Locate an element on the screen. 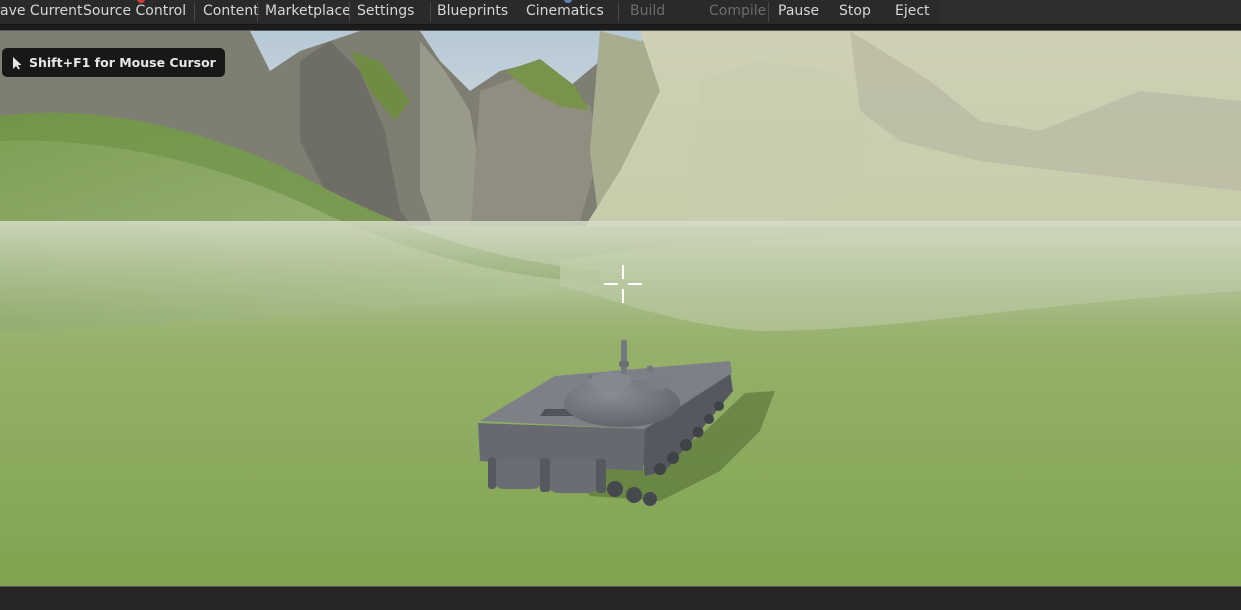 The width and height of the screenshot is (1241, 610). eject-button: Eject is located at coordinates (912, 11).